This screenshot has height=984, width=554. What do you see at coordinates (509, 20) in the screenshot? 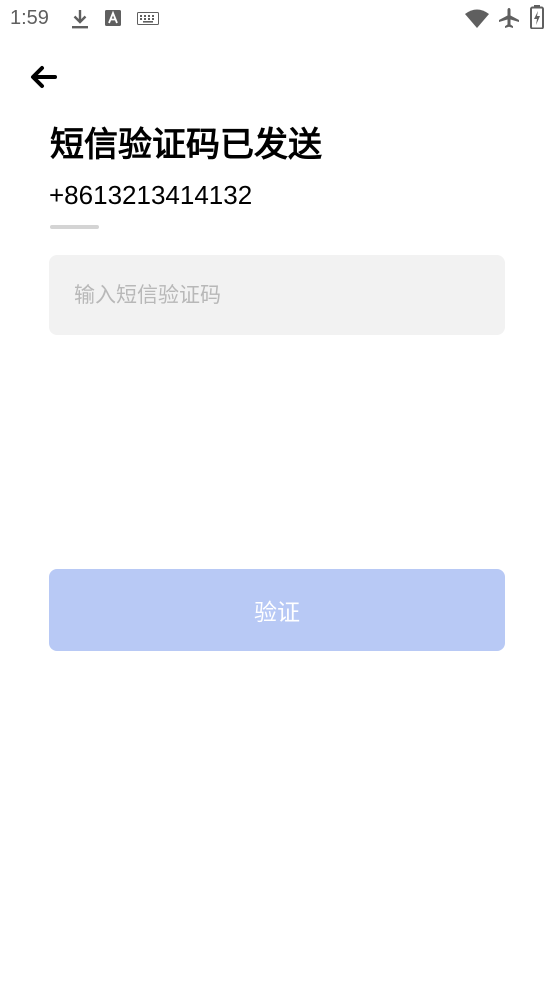
I see `airplane-icon` at bounding box center [509, 20].